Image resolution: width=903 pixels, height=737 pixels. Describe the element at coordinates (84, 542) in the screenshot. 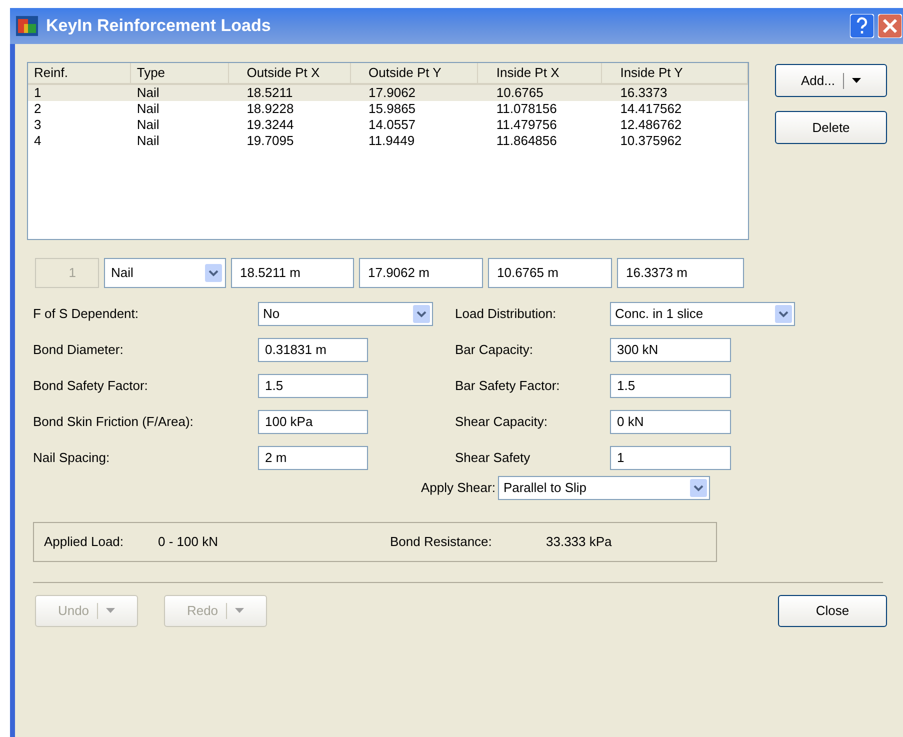

I see `summary-label: Applied Load:` at that location.